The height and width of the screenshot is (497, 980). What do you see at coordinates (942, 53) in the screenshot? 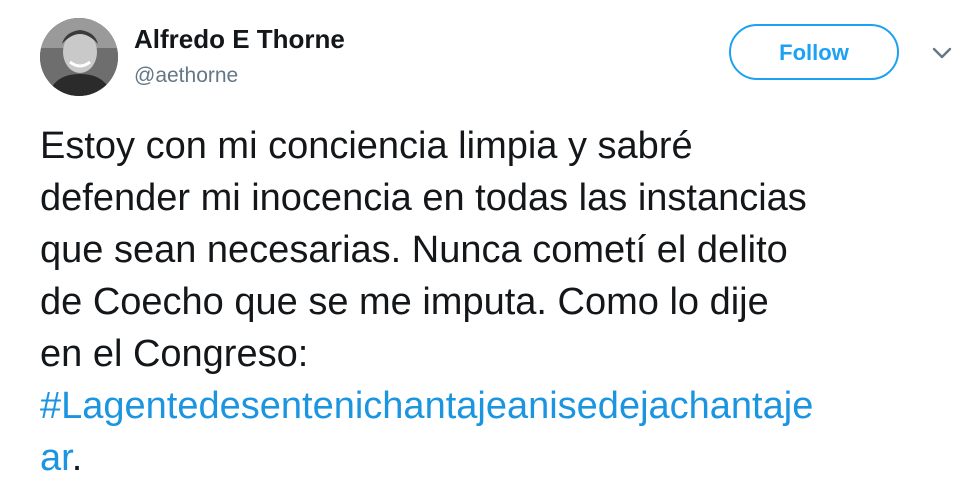
I see `chevron-down-icon` at bounding box center [942, 53].